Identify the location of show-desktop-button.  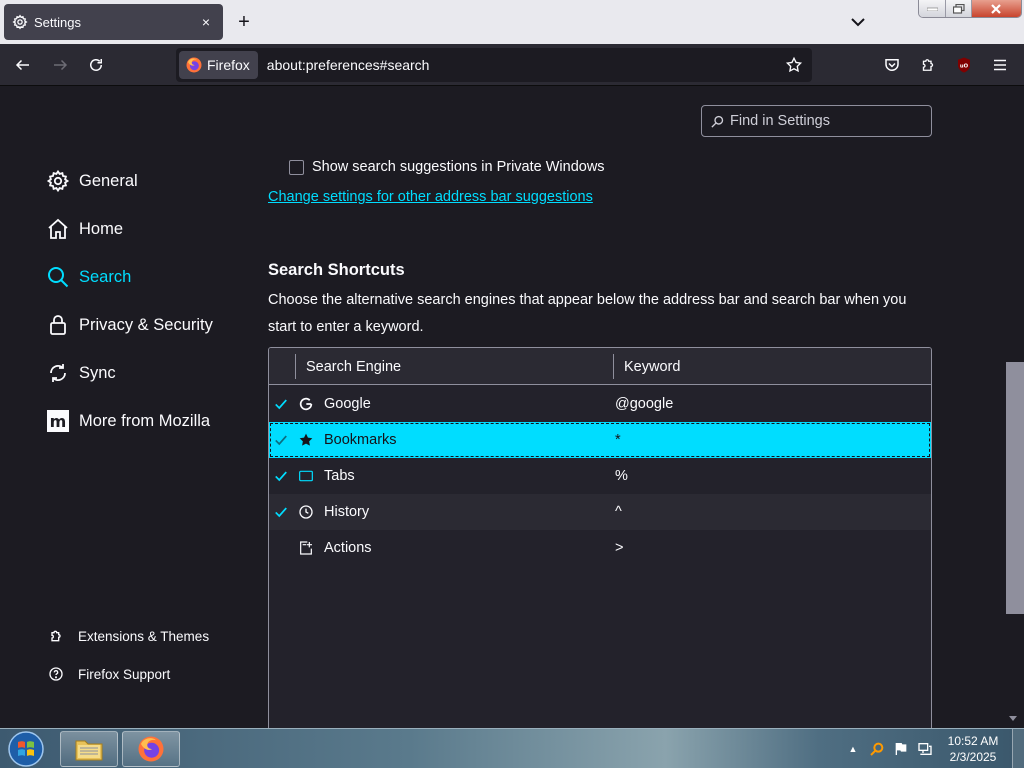
(1018, 748).